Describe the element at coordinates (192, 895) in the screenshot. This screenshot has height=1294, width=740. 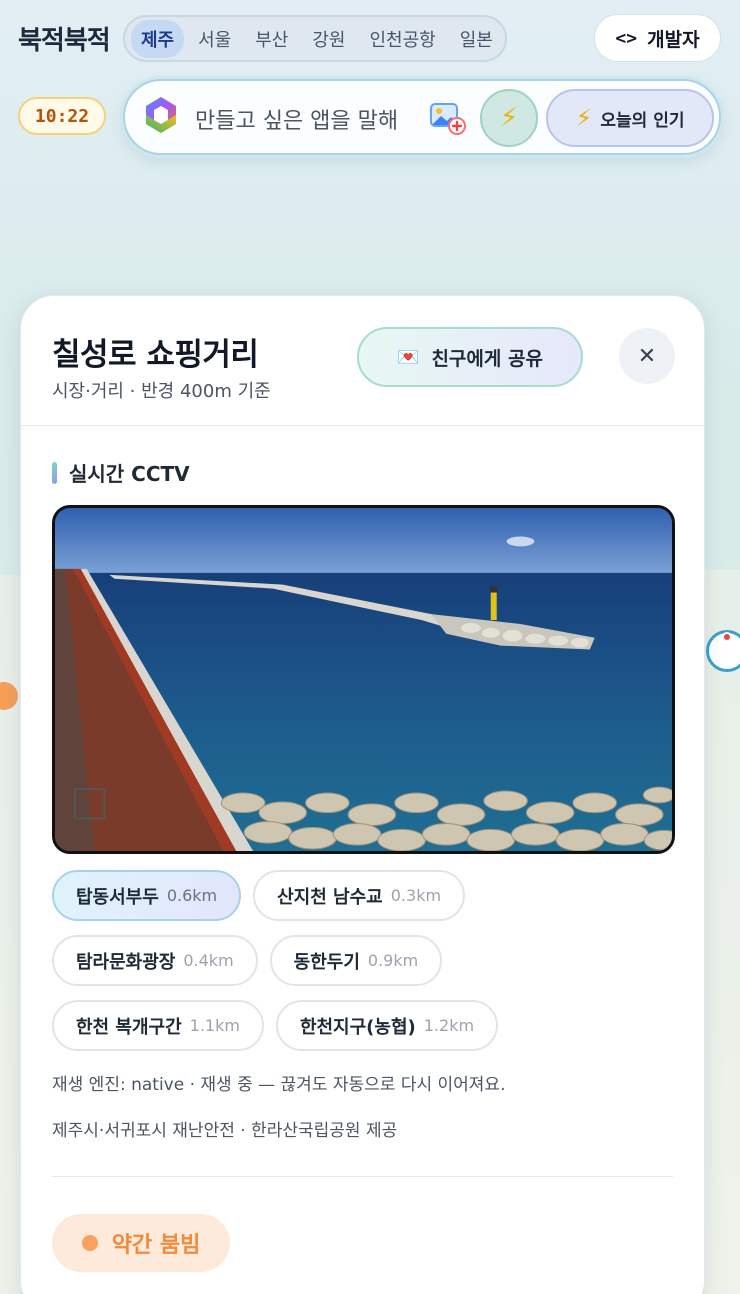
I see `camera-chip-distance: 0.6km` at that location.